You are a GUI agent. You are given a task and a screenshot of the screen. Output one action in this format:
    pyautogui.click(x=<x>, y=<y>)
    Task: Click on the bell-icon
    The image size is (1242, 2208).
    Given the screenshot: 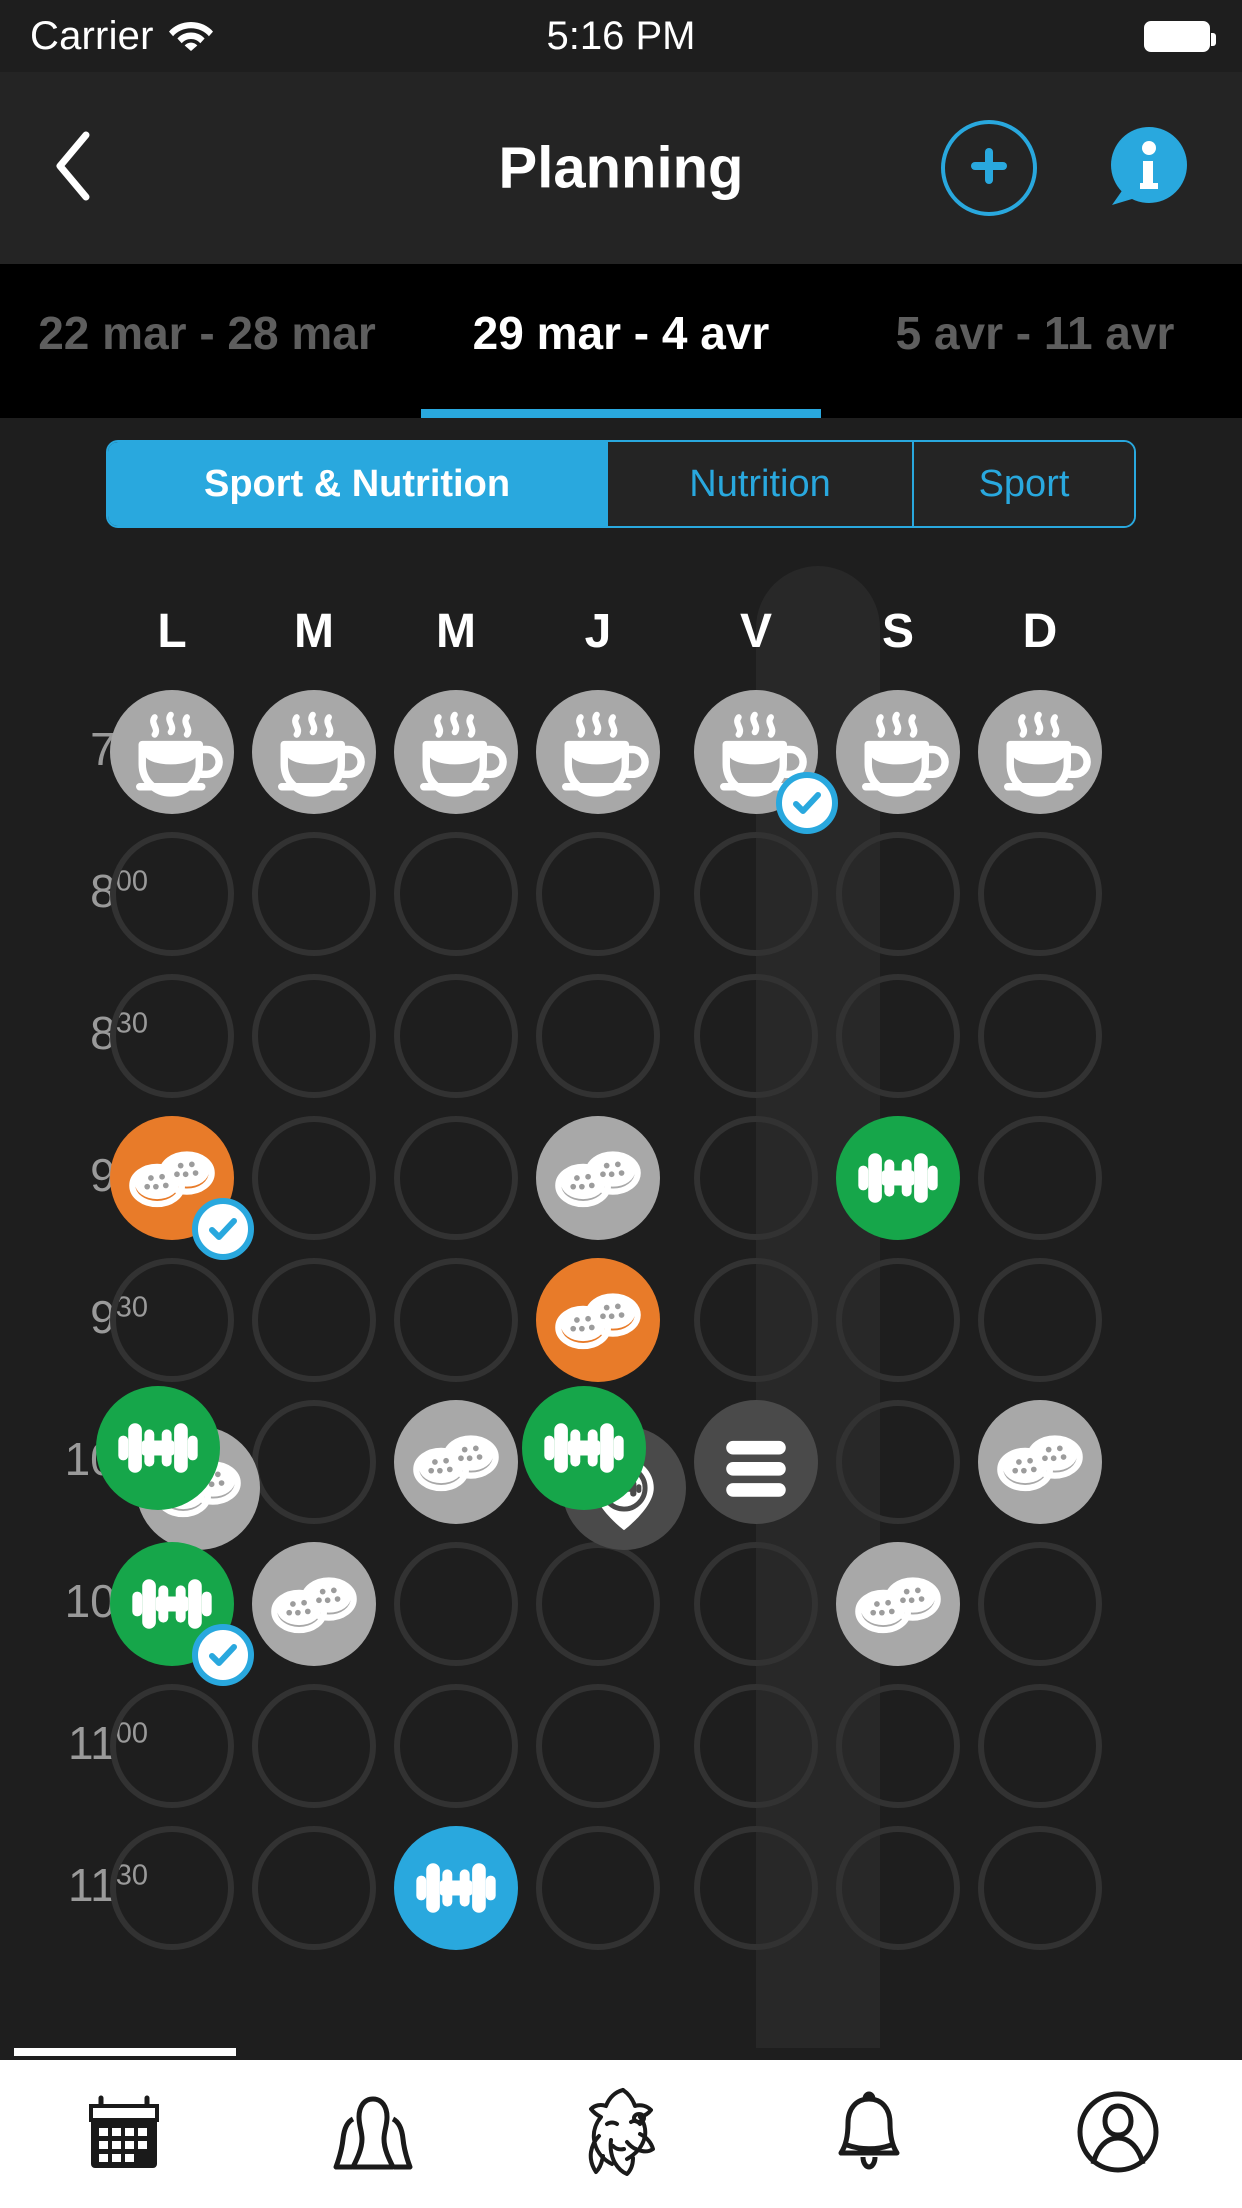 What is the action you would take?
    pyautogui.click(x=869, y=2134)
    